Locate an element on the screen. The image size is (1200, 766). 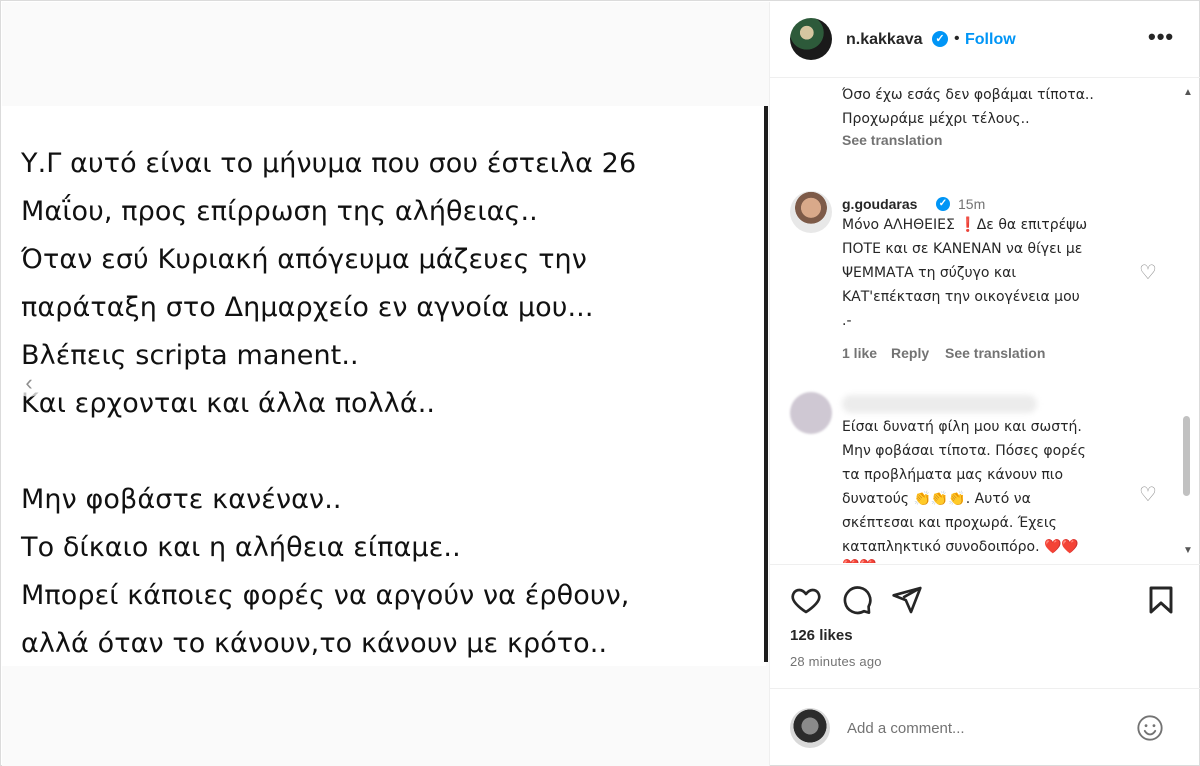
post-text-line: Και ερχονται και άλλα πολλά.. is located at coordinates (228, 403).